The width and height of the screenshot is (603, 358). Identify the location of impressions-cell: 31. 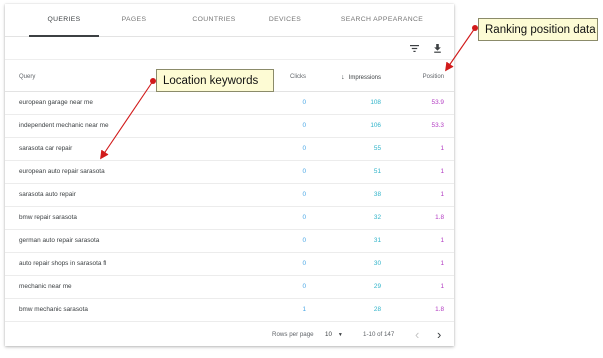
(377, 240).